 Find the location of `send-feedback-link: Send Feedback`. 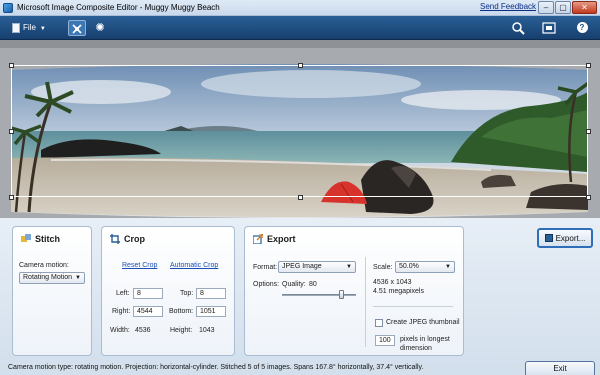

send-feedback-link: Send Feedback is located at coordinates (508, 6).